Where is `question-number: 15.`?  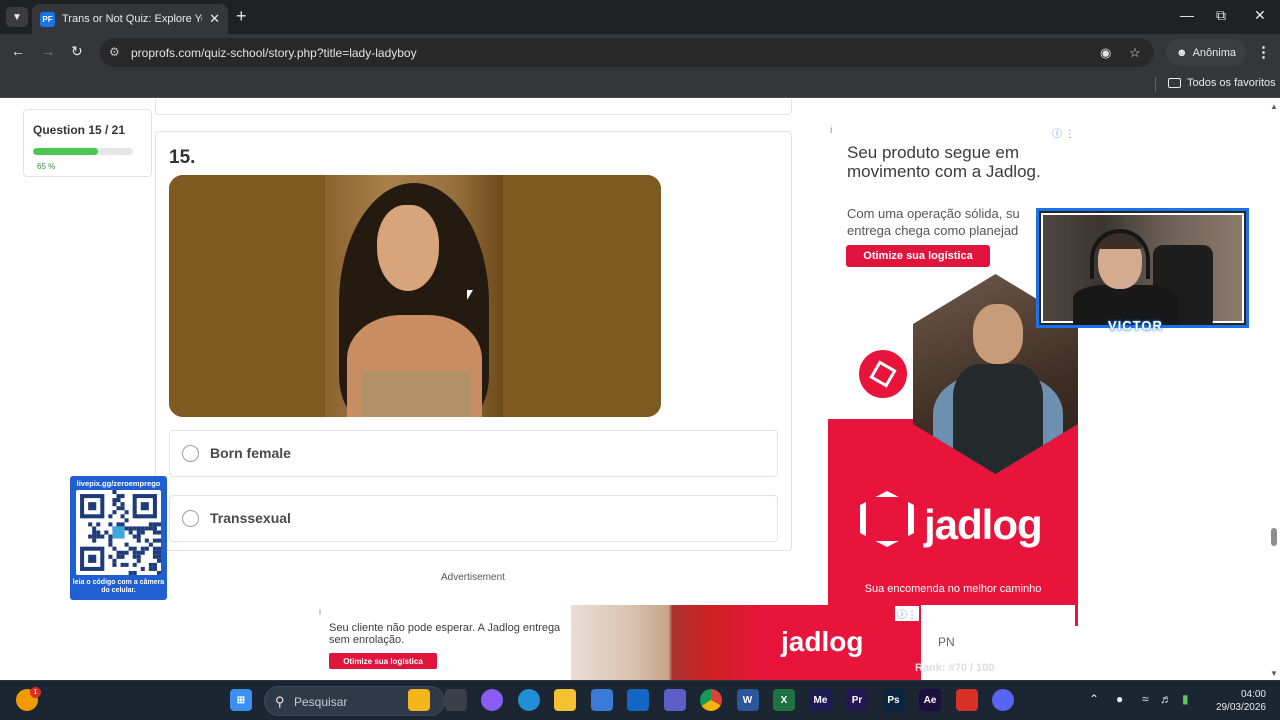 question-number: 15. is located at coordinates (182, 157).